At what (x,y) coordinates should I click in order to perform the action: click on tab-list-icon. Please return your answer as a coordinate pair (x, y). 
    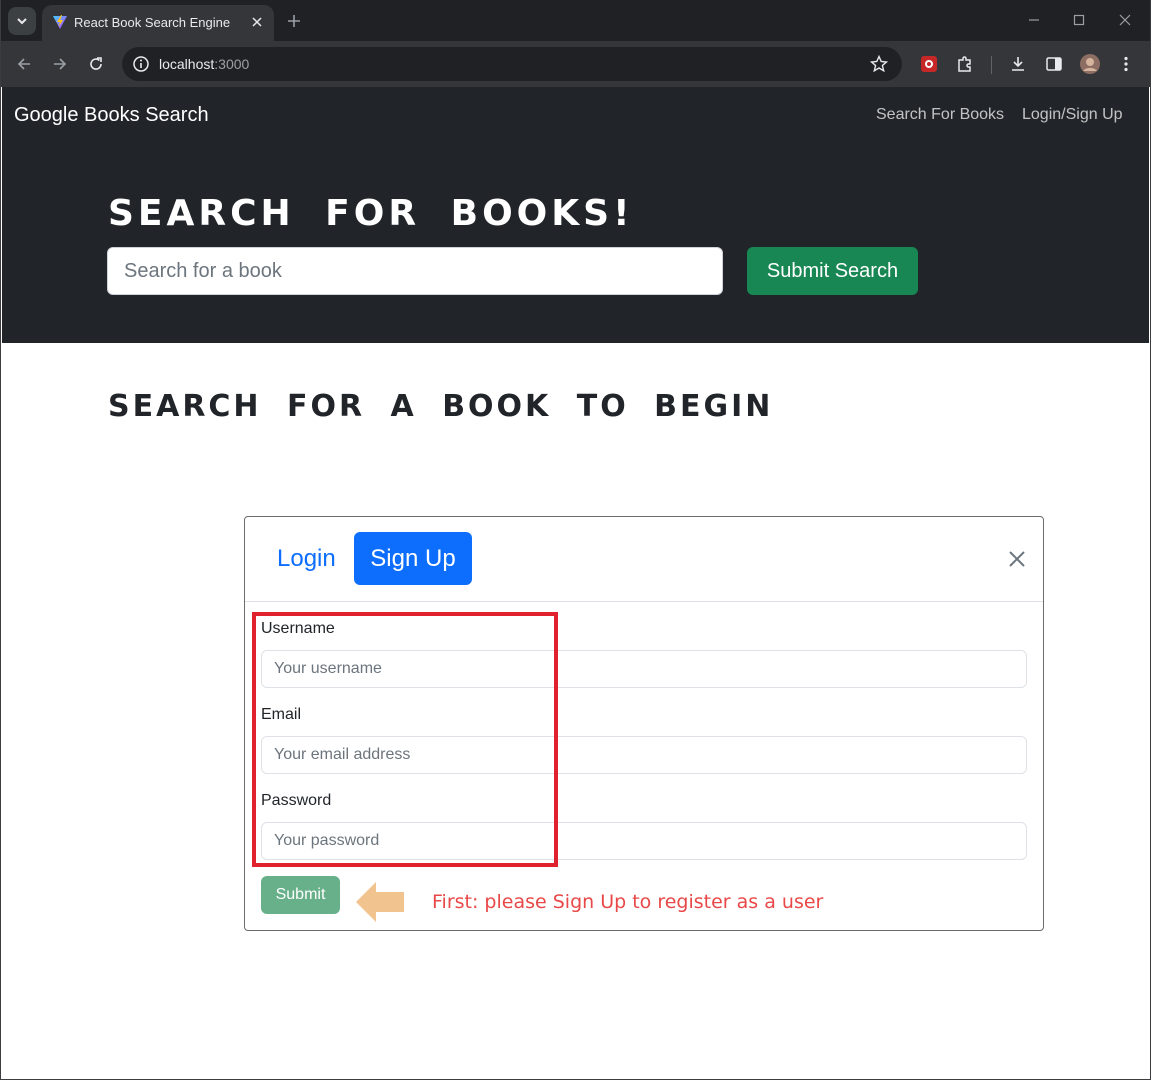
    Looking at the image, I should click on (22, 21).